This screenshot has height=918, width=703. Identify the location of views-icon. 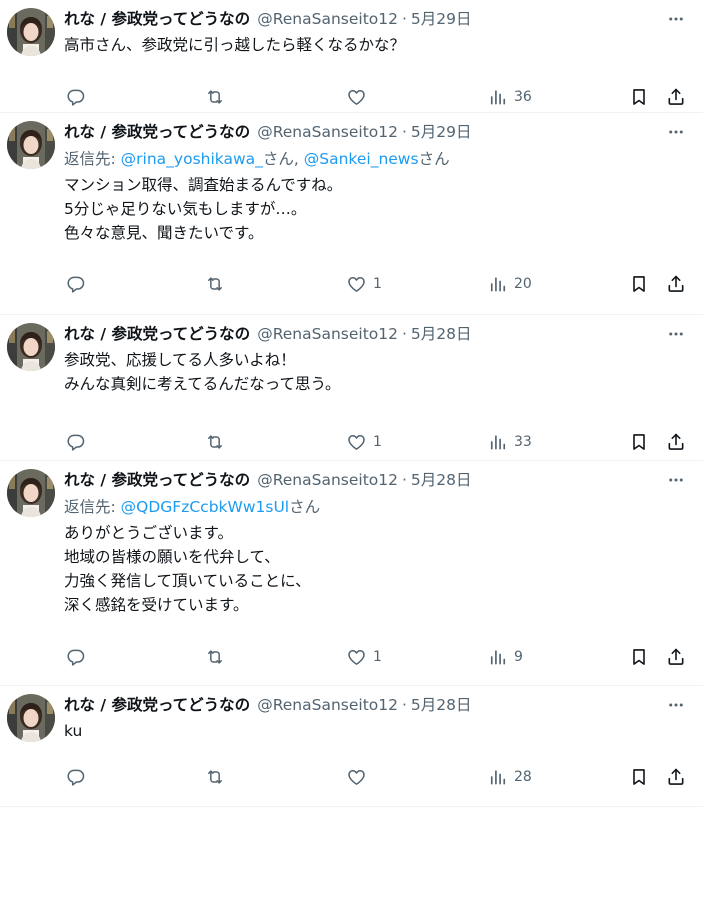
(498, 442).